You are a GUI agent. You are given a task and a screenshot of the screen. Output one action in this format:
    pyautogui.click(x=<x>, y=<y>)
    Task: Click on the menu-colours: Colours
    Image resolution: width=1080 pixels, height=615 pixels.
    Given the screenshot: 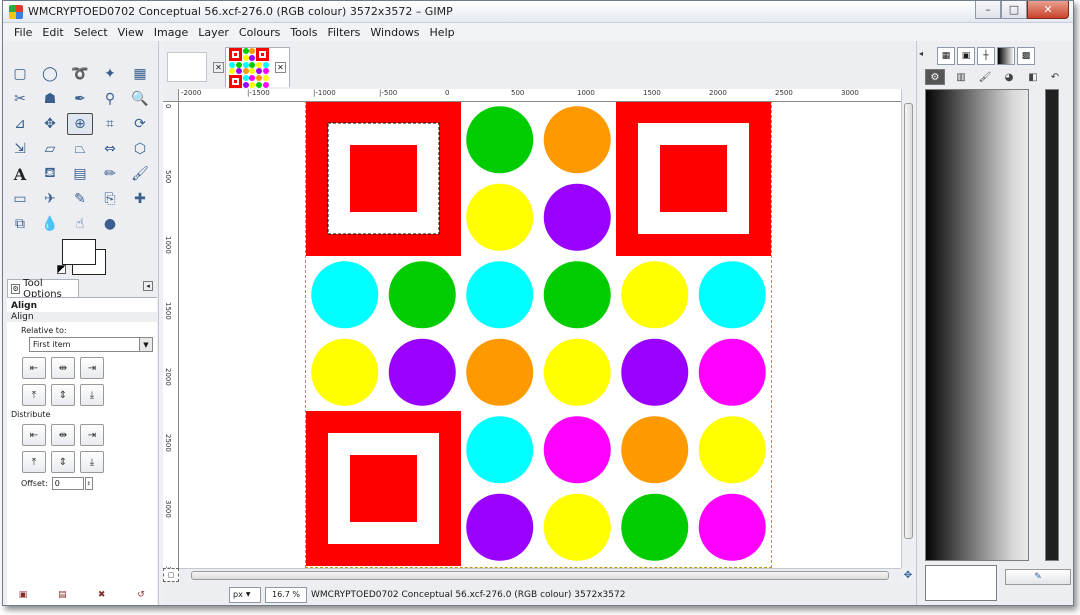 What is the action you would take?
    pyautogui.click(x=259, y=32)
    